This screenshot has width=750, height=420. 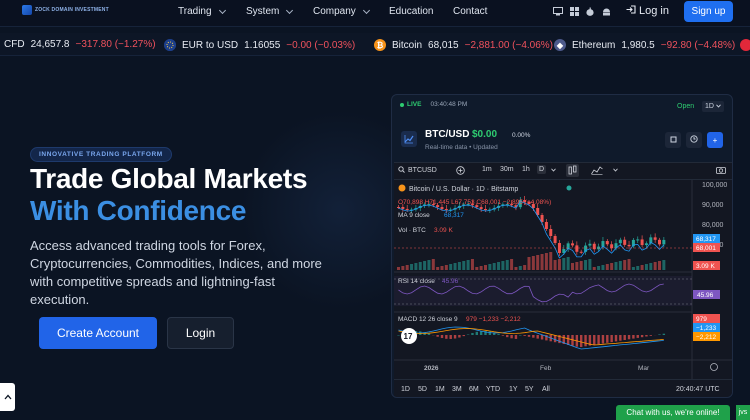 I want to click on menu-item-label: Company, so click(x=334, y=11).